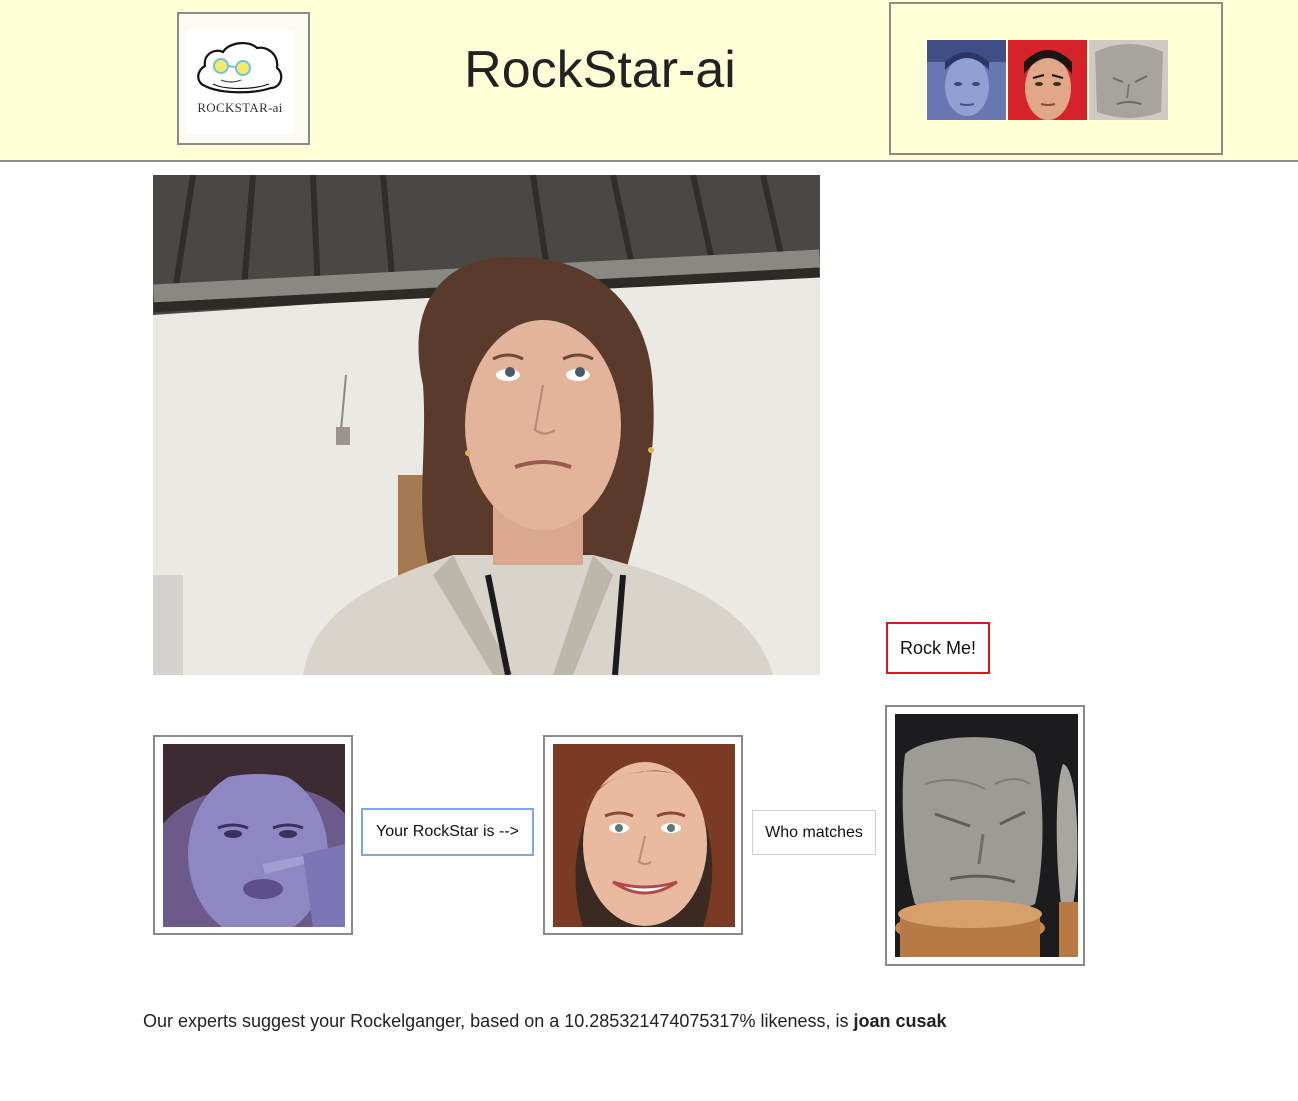 Image resolution: width=1298 pixels, height=1101 pixels. I want to click on spock-red-thumb, so click(1047, 80).